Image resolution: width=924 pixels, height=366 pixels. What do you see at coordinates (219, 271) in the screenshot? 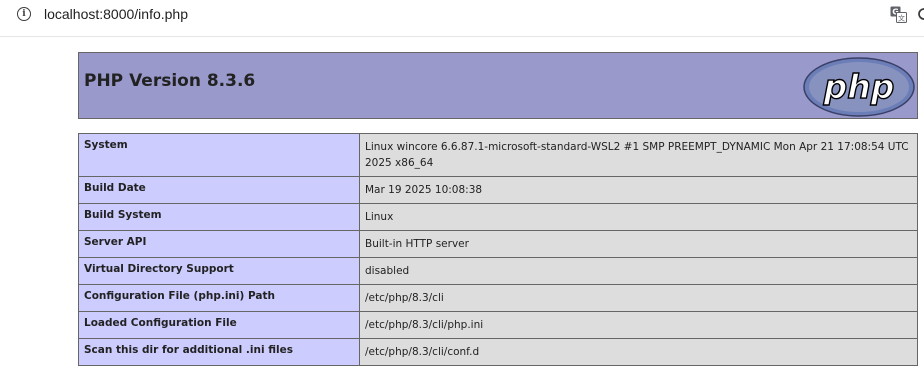
I see `row-label: Virtual Directory Support` at bounding box center [219, 271].